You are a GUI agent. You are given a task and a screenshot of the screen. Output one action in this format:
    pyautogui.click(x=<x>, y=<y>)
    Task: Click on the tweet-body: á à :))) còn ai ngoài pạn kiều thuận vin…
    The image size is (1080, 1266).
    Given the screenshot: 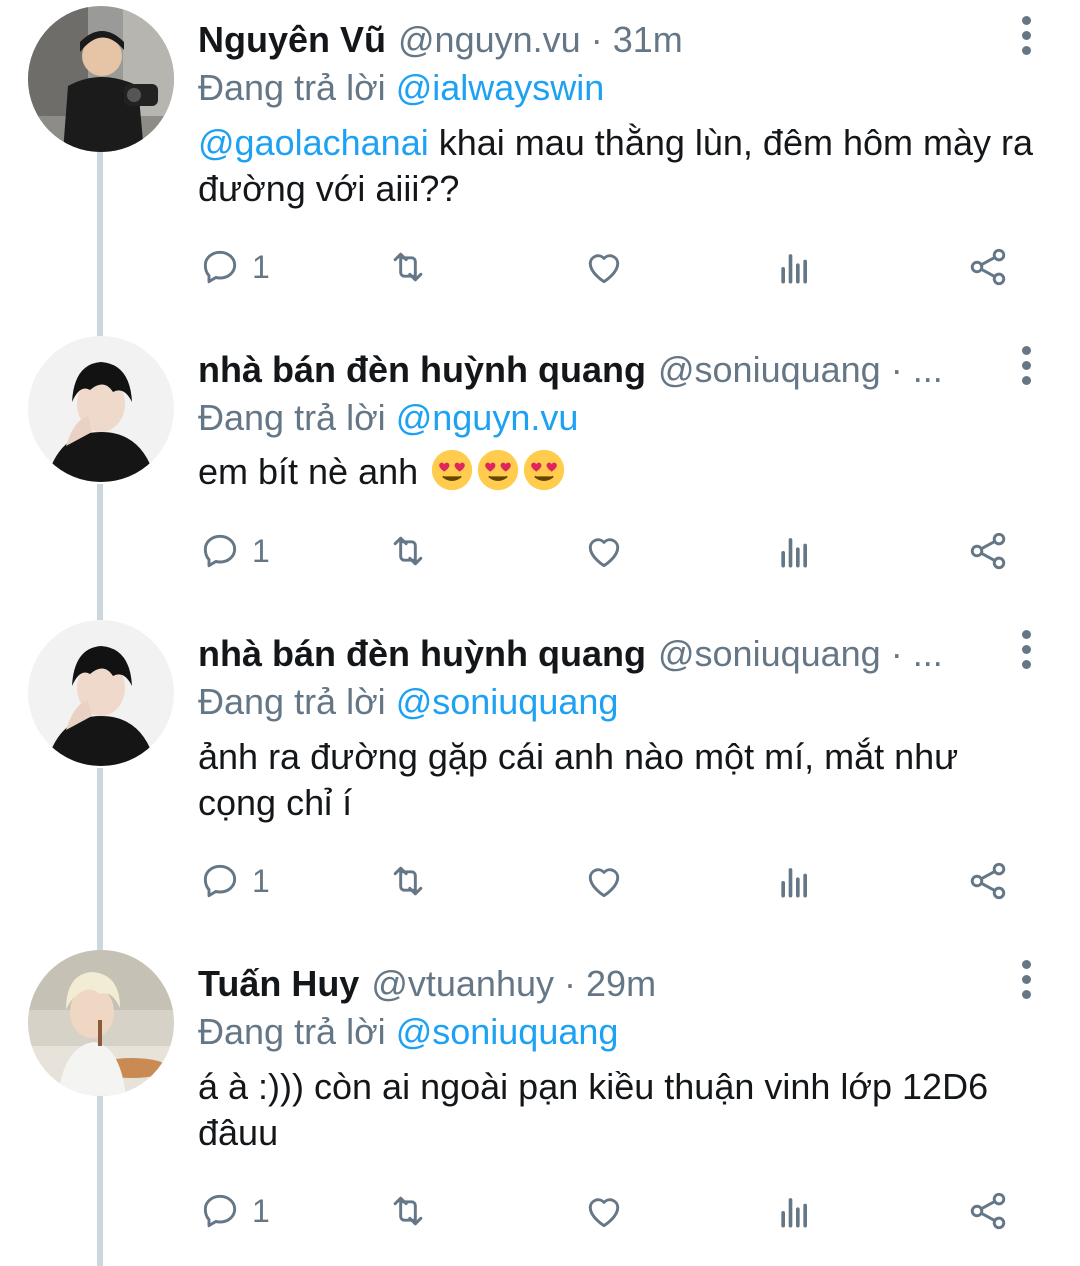 What is the action you would take?
    pyautogui.click(x=593, y=1109)
    